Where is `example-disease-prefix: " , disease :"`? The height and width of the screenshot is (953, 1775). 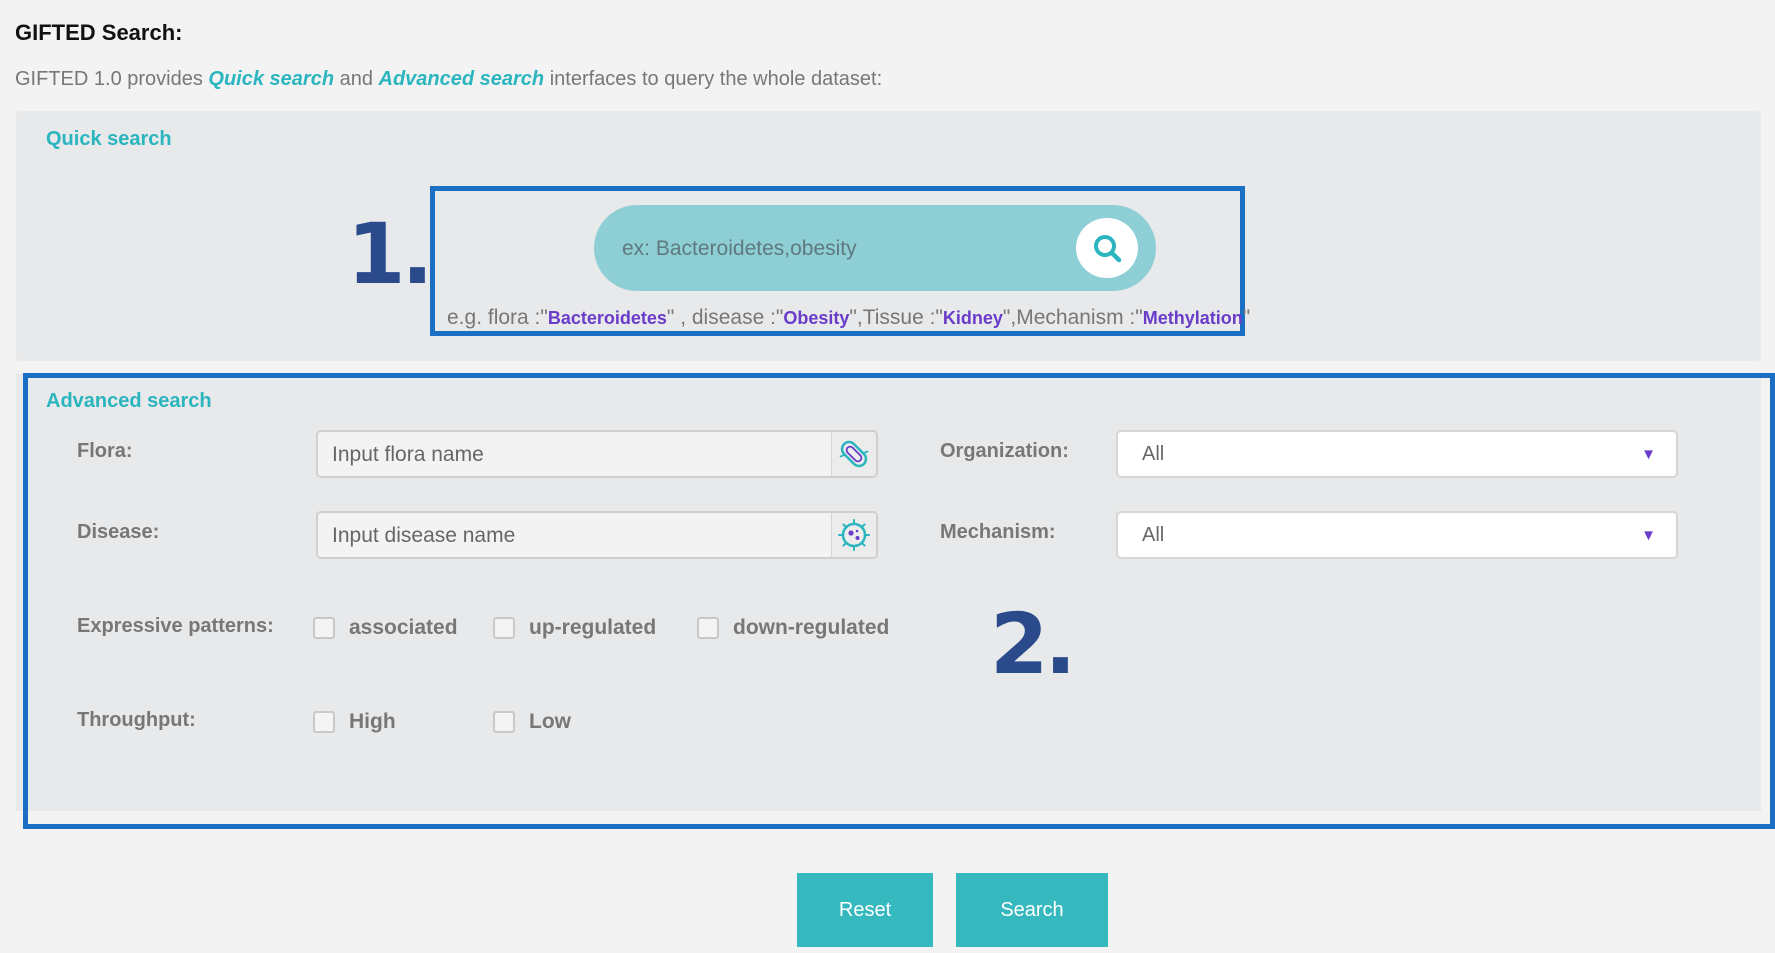
example-disease-prefix: " , disease :" is located at coordinates (725, 317).